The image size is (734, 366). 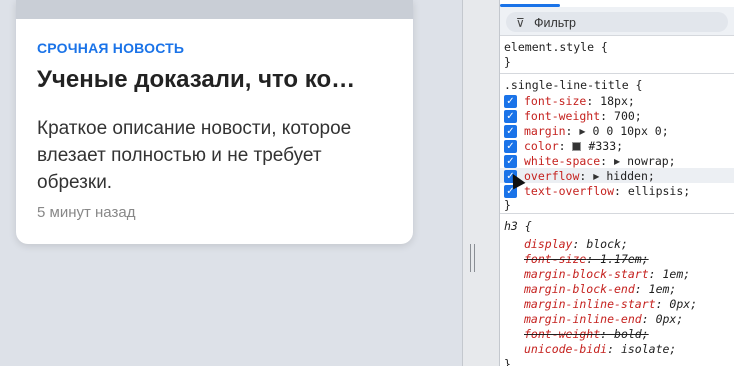 I want to click on filter-placeholder: Фильтр, so click(x=555, y=23).